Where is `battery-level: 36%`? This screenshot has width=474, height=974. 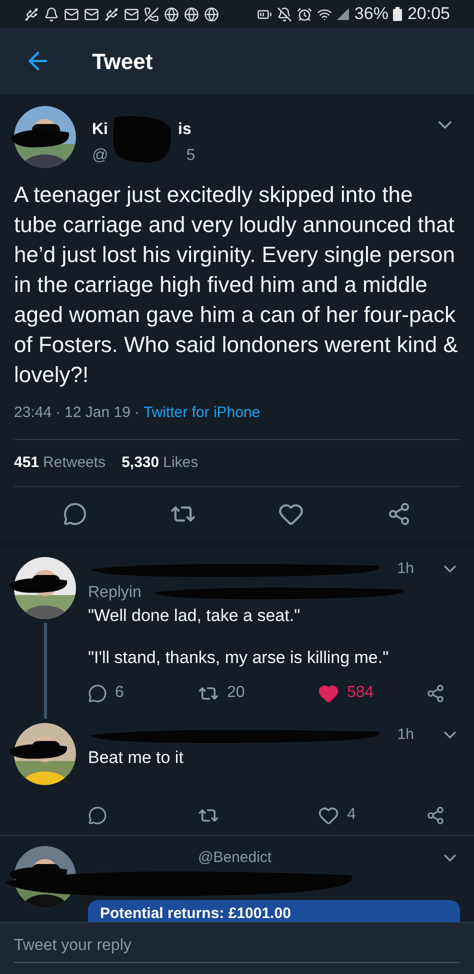 battery-level: 36% is located at coordinates (371, 14).